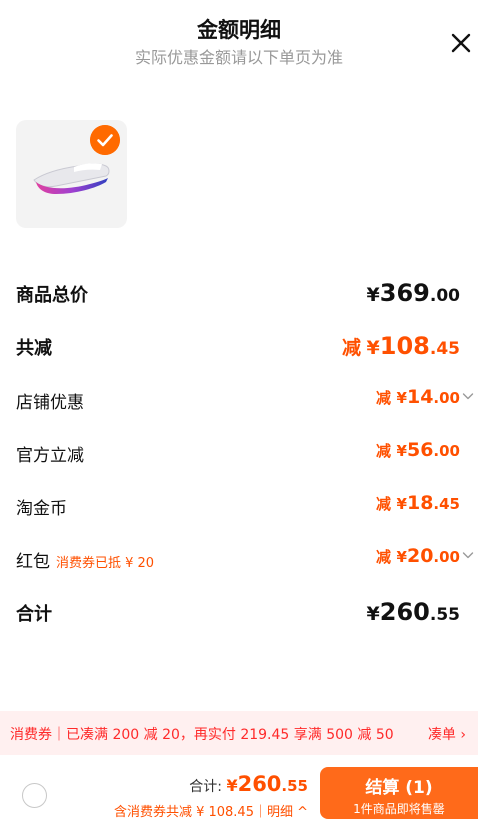 The image size is (478, 832). I want to click on red-packet-label: 红包 消费券已抵 ¥ 20, so click(85, 562).